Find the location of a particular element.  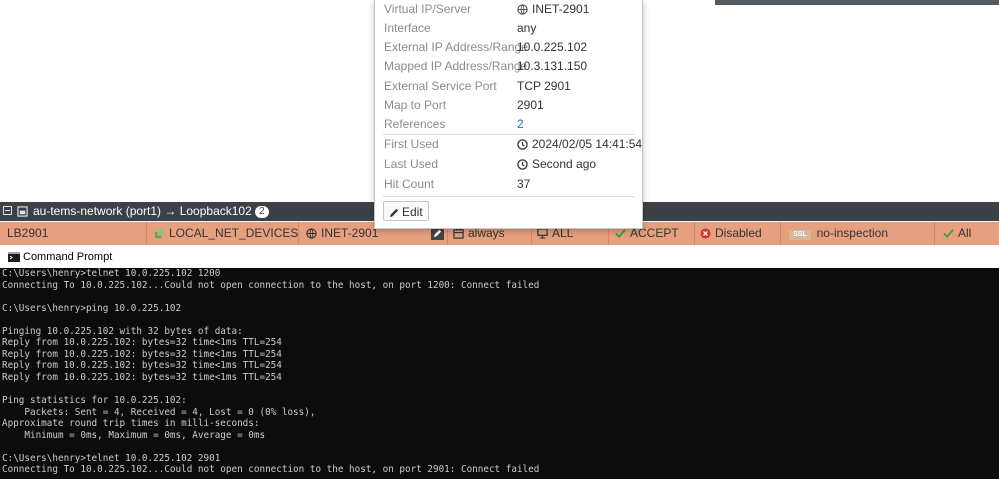

field-value: TCP 2901 is located at coordinates (544, 86).